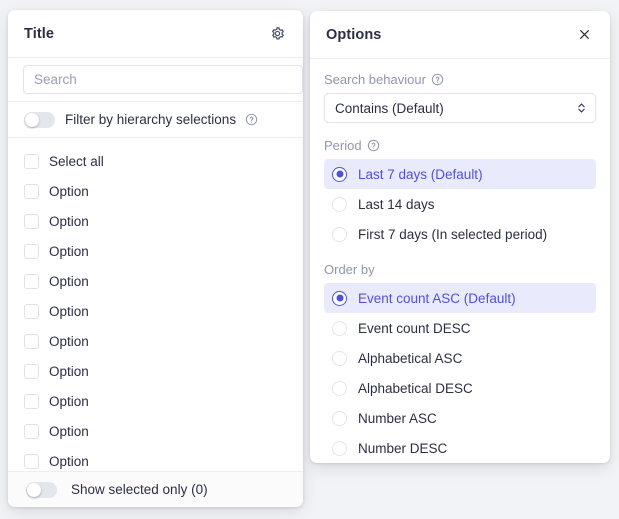 This screenshot has height=519, width=619. I want to click on period-text: Period, so click(343, 145).